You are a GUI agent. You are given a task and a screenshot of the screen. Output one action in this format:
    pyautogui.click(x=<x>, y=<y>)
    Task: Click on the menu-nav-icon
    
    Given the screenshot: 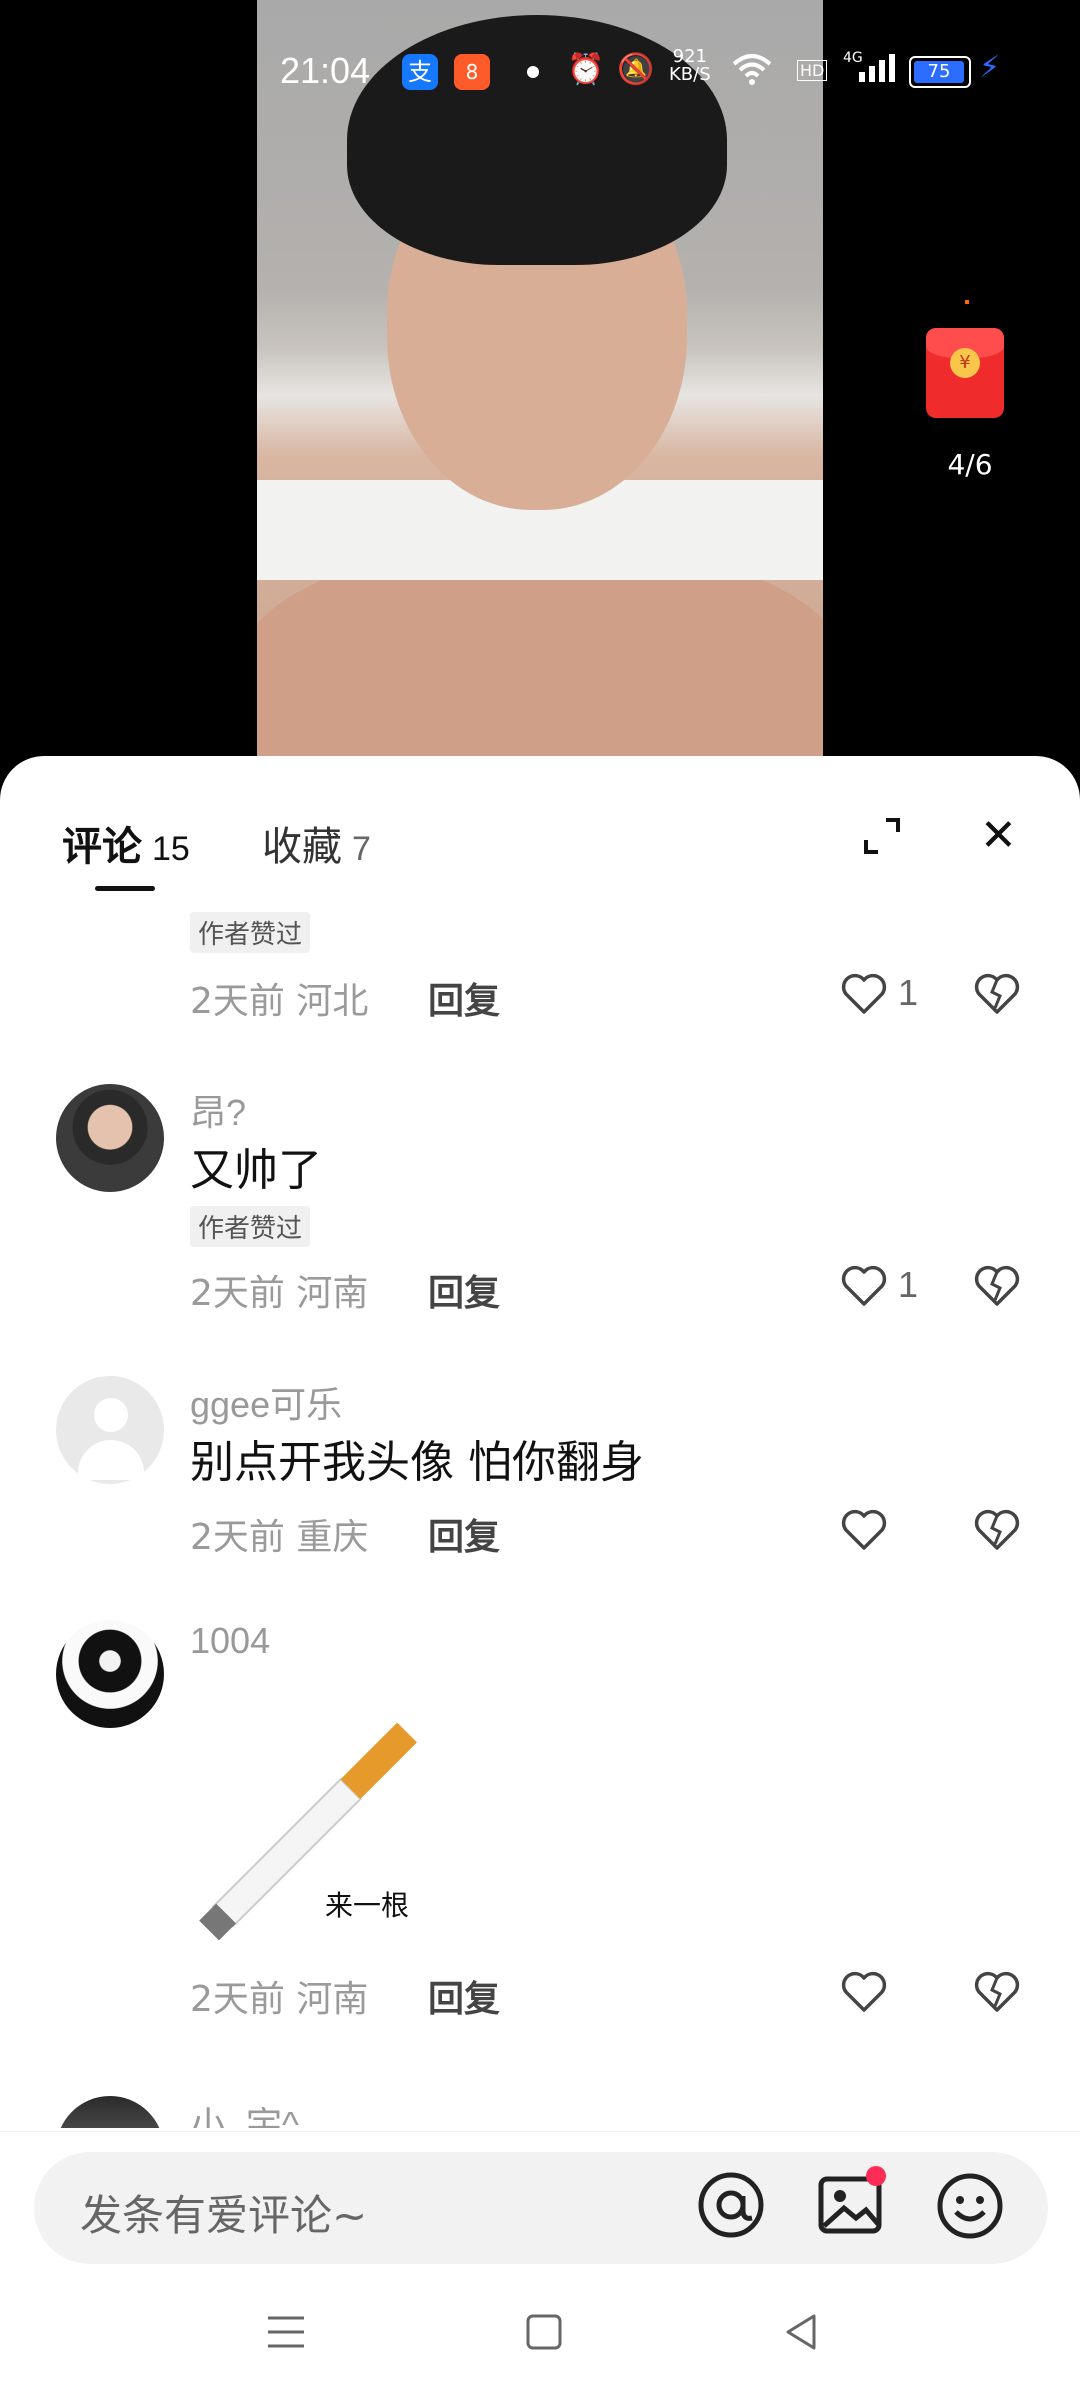 What is the action you would take?
    pyautogui.click(x=286, y=2332)
    